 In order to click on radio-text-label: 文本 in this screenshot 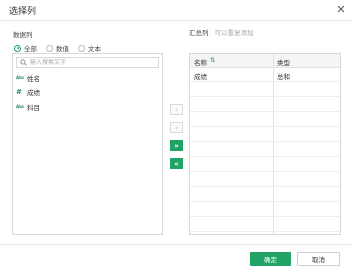, I will do `click(94, 49)`.